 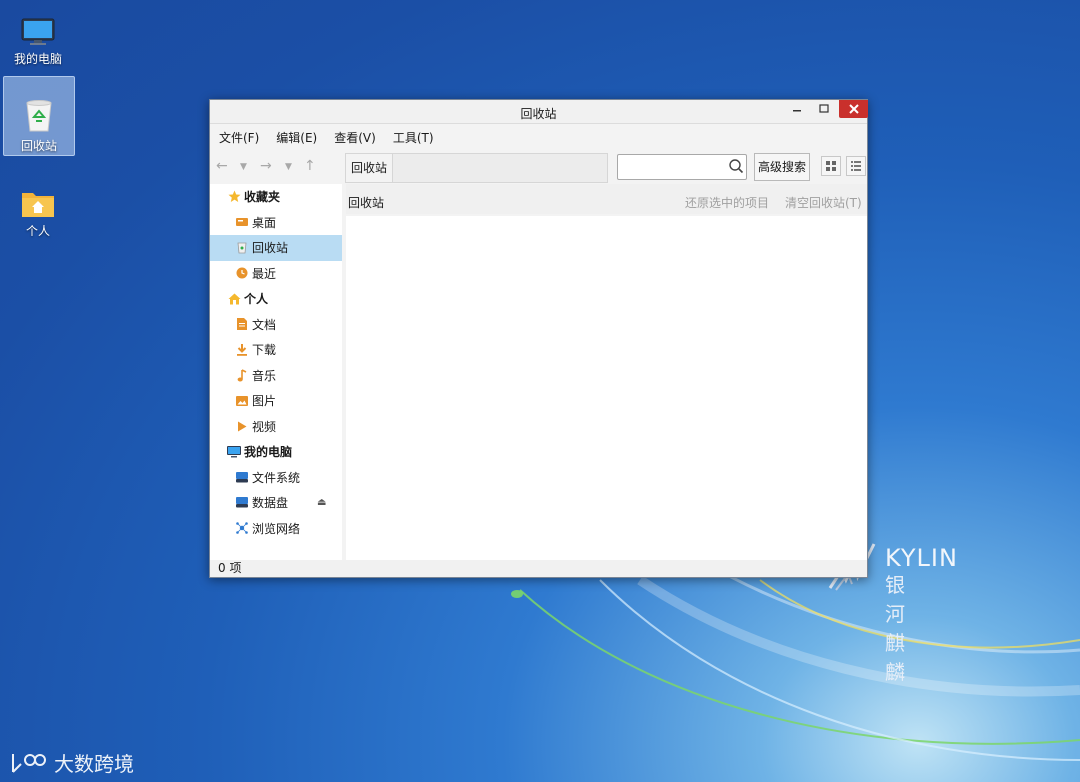 What do you see at coordinates (264, 273) in the screenshot?
I see `sidebar-item-label: 最近` at bounding box center [264, 273].